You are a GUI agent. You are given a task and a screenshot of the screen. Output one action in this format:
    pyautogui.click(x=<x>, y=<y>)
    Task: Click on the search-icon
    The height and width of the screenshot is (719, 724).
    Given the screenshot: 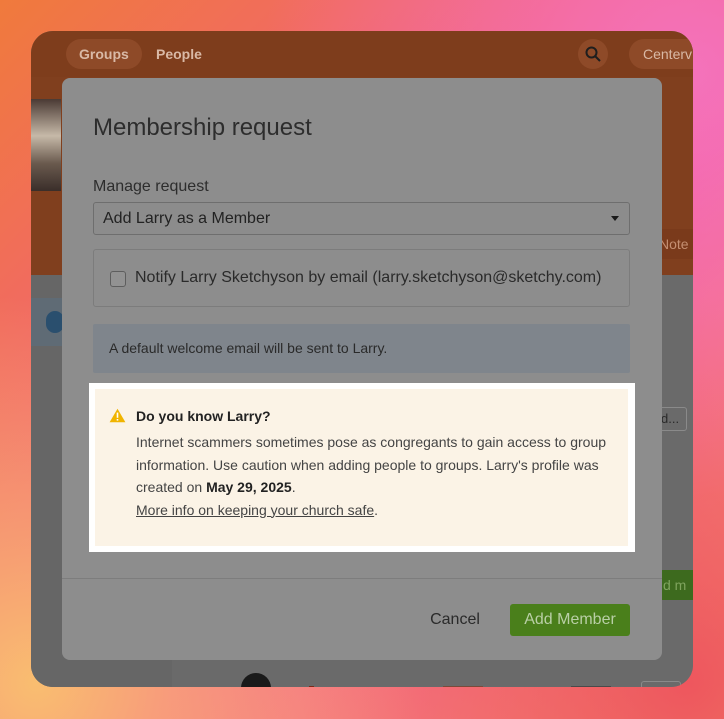 What is the action you would take?
    pyautogui.click(x=593, y=54)
    